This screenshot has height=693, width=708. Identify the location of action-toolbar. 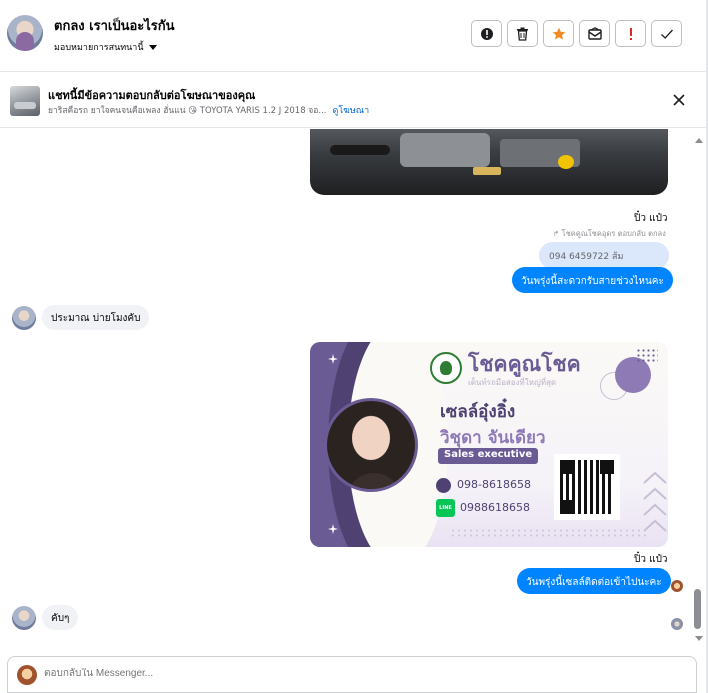
(576, 33).